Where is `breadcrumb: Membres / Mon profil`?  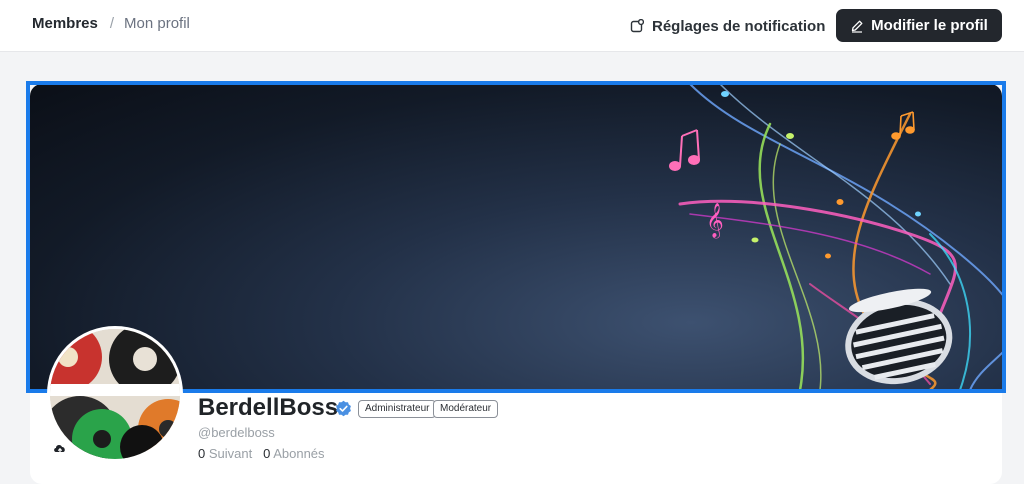 breadcrumb: Membres / Mon profil is located at coordinates (111, 23).